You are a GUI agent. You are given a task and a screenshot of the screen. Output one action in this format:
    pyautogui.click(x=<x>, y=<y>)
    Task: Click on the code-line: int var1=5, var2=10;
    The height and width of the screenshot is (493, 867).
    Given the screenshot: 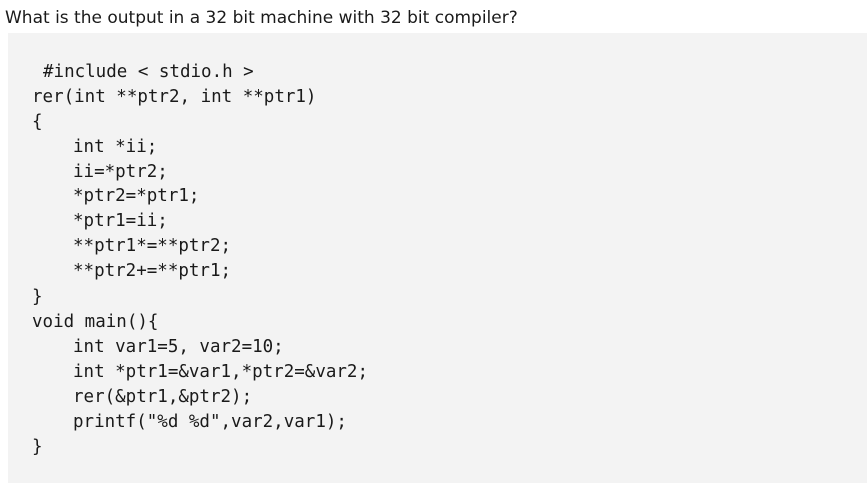 What is the action you would take?
    pyautogui.click(x=178, y=347)
    